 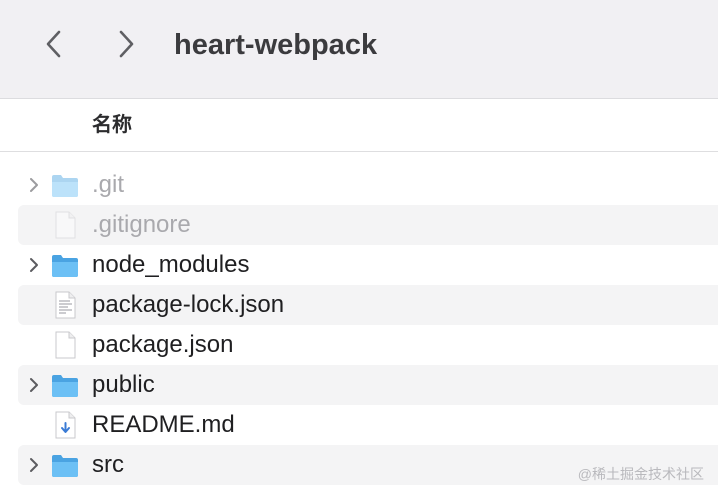 I want to click on file-row: .gitignore, so click(x=368, y=225).